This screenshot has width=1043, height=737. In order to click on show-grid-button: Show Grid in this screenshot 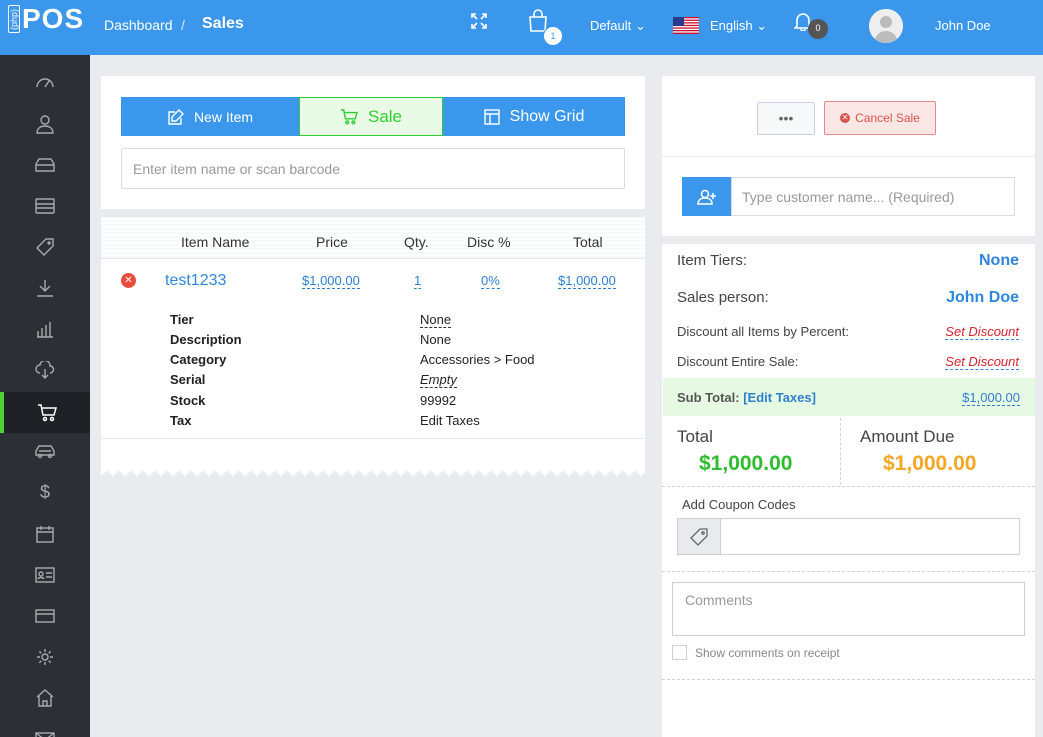, I will do `click(534, 116)`.